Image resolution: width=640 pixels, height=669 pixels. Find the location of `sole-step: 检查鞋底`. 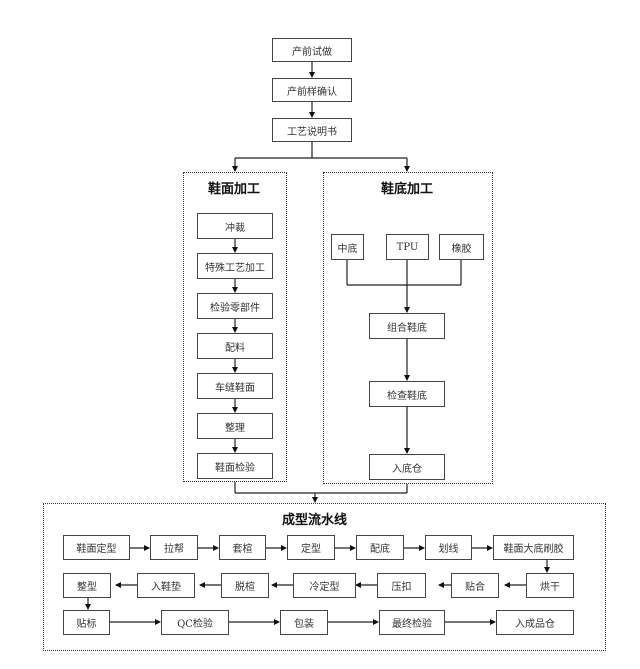

sole-step: 检查鞋底 is located at coordinates (407, 394).